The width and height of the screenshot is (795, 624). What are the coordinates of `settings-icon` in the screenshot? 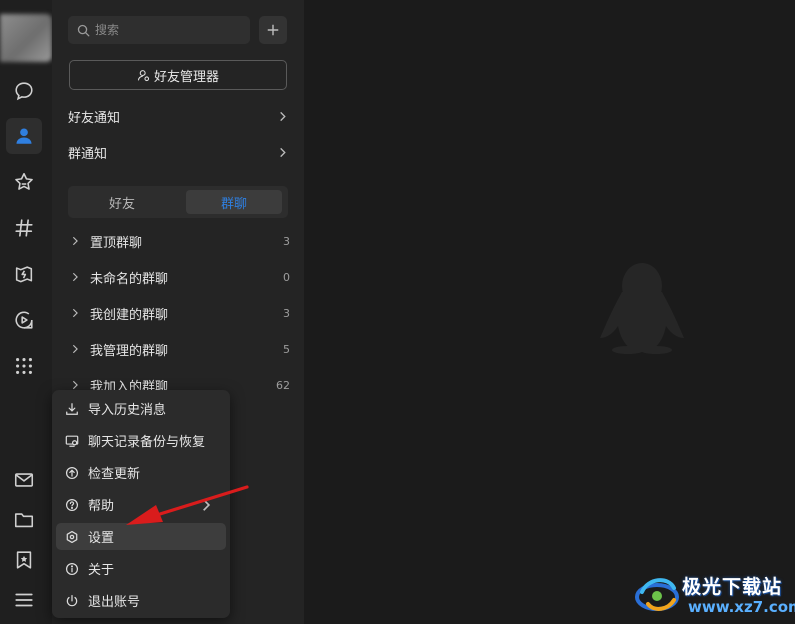 It's located at (72, 536).